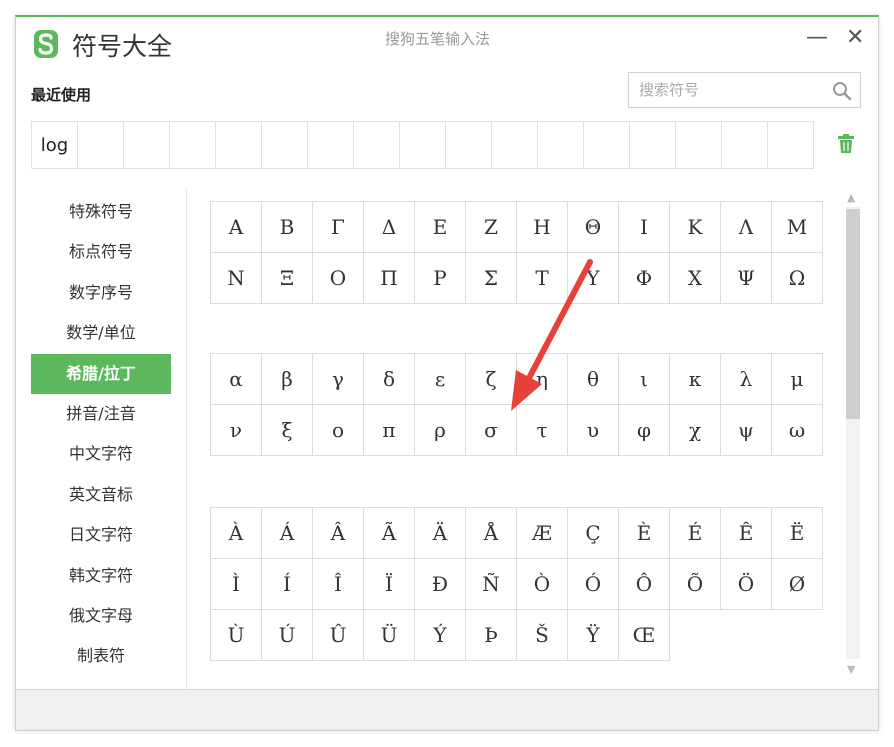  I want to click on symbol-cell: Λ, so click(746, 227).